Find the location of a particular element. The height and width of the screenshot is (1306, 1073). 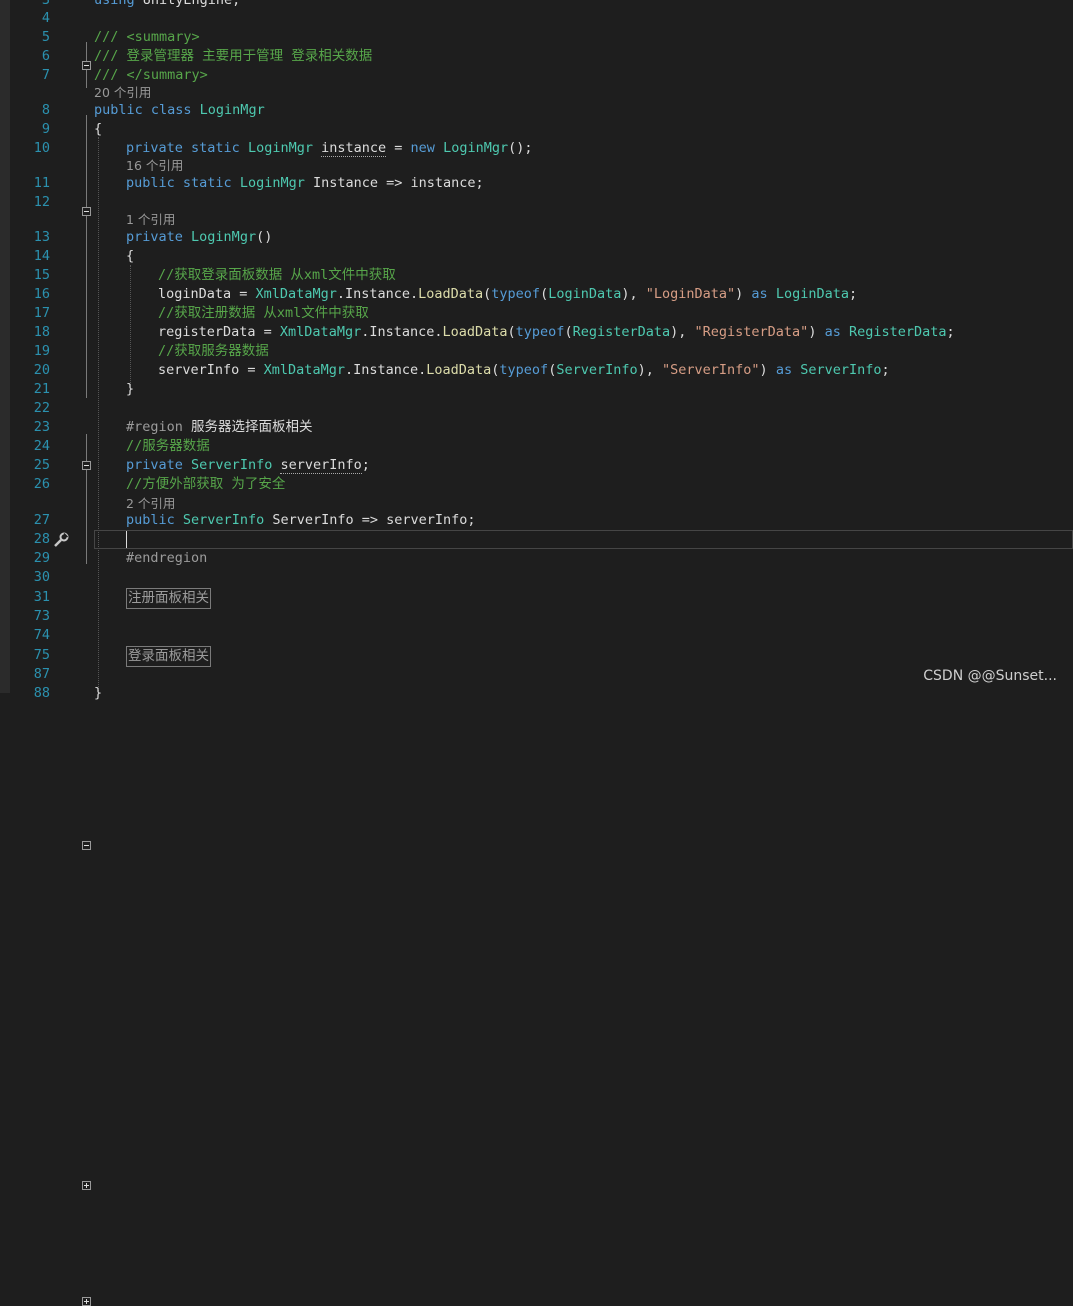

doc-comment: /// 登录管理器 主要用于管理 登录相关数据 is located at coordinates (233, 56).